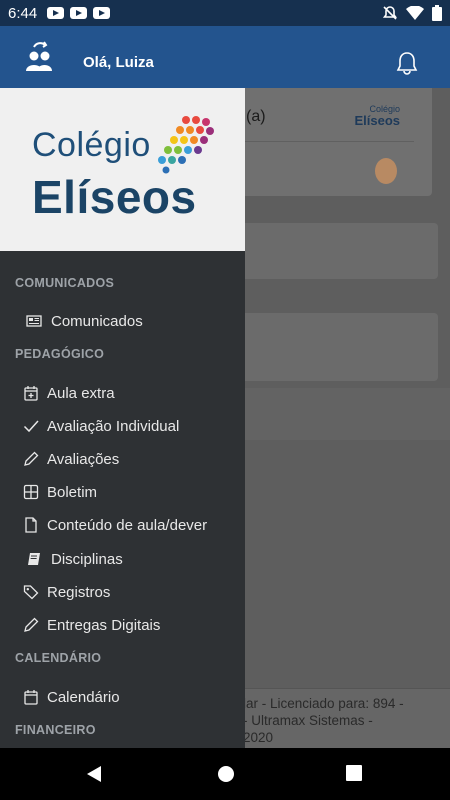 The image size is (450, 800). What do you see at coordinates (114, 197) in the screenshot?
I see `logo-line2: Elíseos` at bounding box center [114, 197].